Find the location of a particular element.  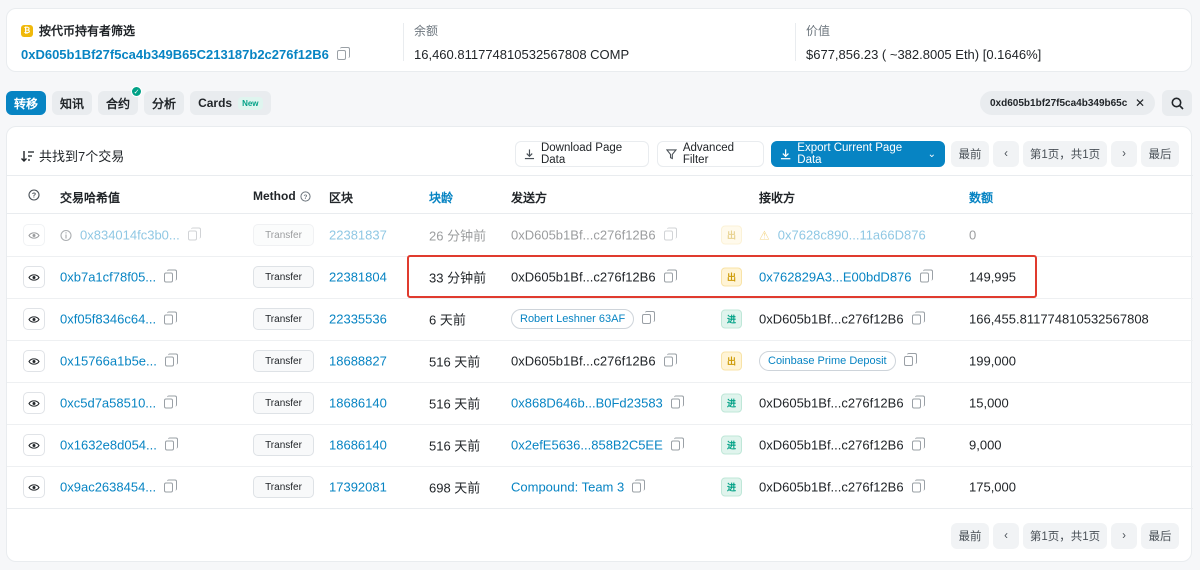

column-header-amount: 数额 is located at coordinates (981, 197).